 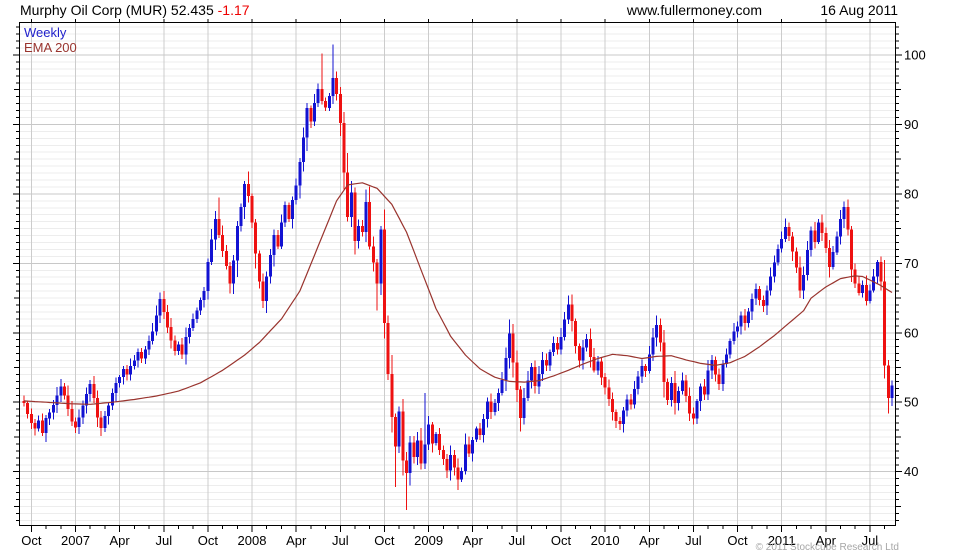 What do you see at coordinates (605, 540) in the screenshot?
I see `x-axis-label: 2010` at bounding box center [605, 540].